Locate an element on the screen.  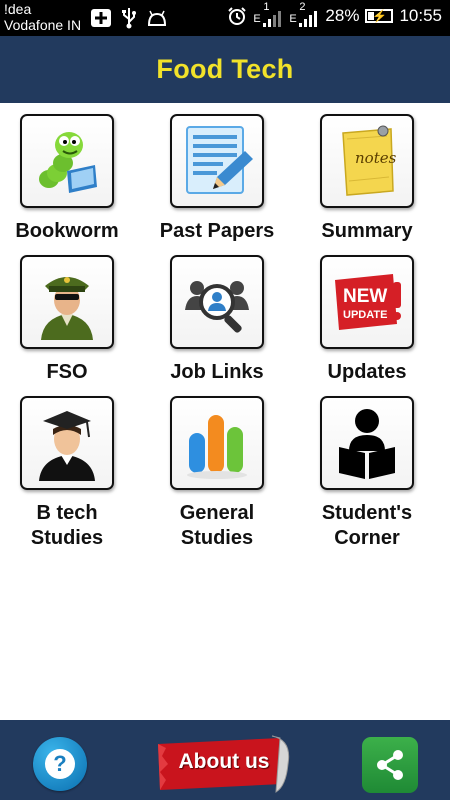
tile-label: Summary is located at coordinates (367, 231).